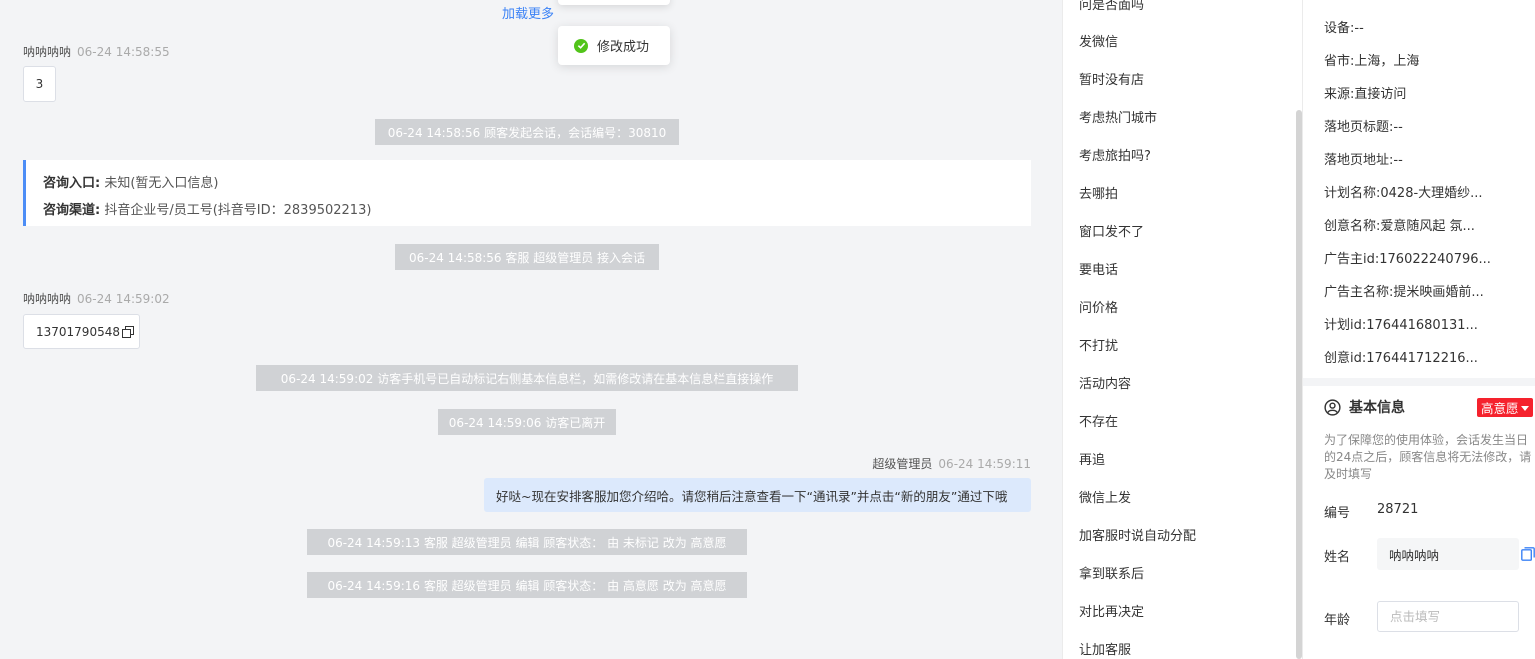 This screenshot has width=1535, height=659. Describe the element at coordinates (1137, 534) in the screenshot. I see `quick-reply-item: 加客服时说自动分配` at that location.